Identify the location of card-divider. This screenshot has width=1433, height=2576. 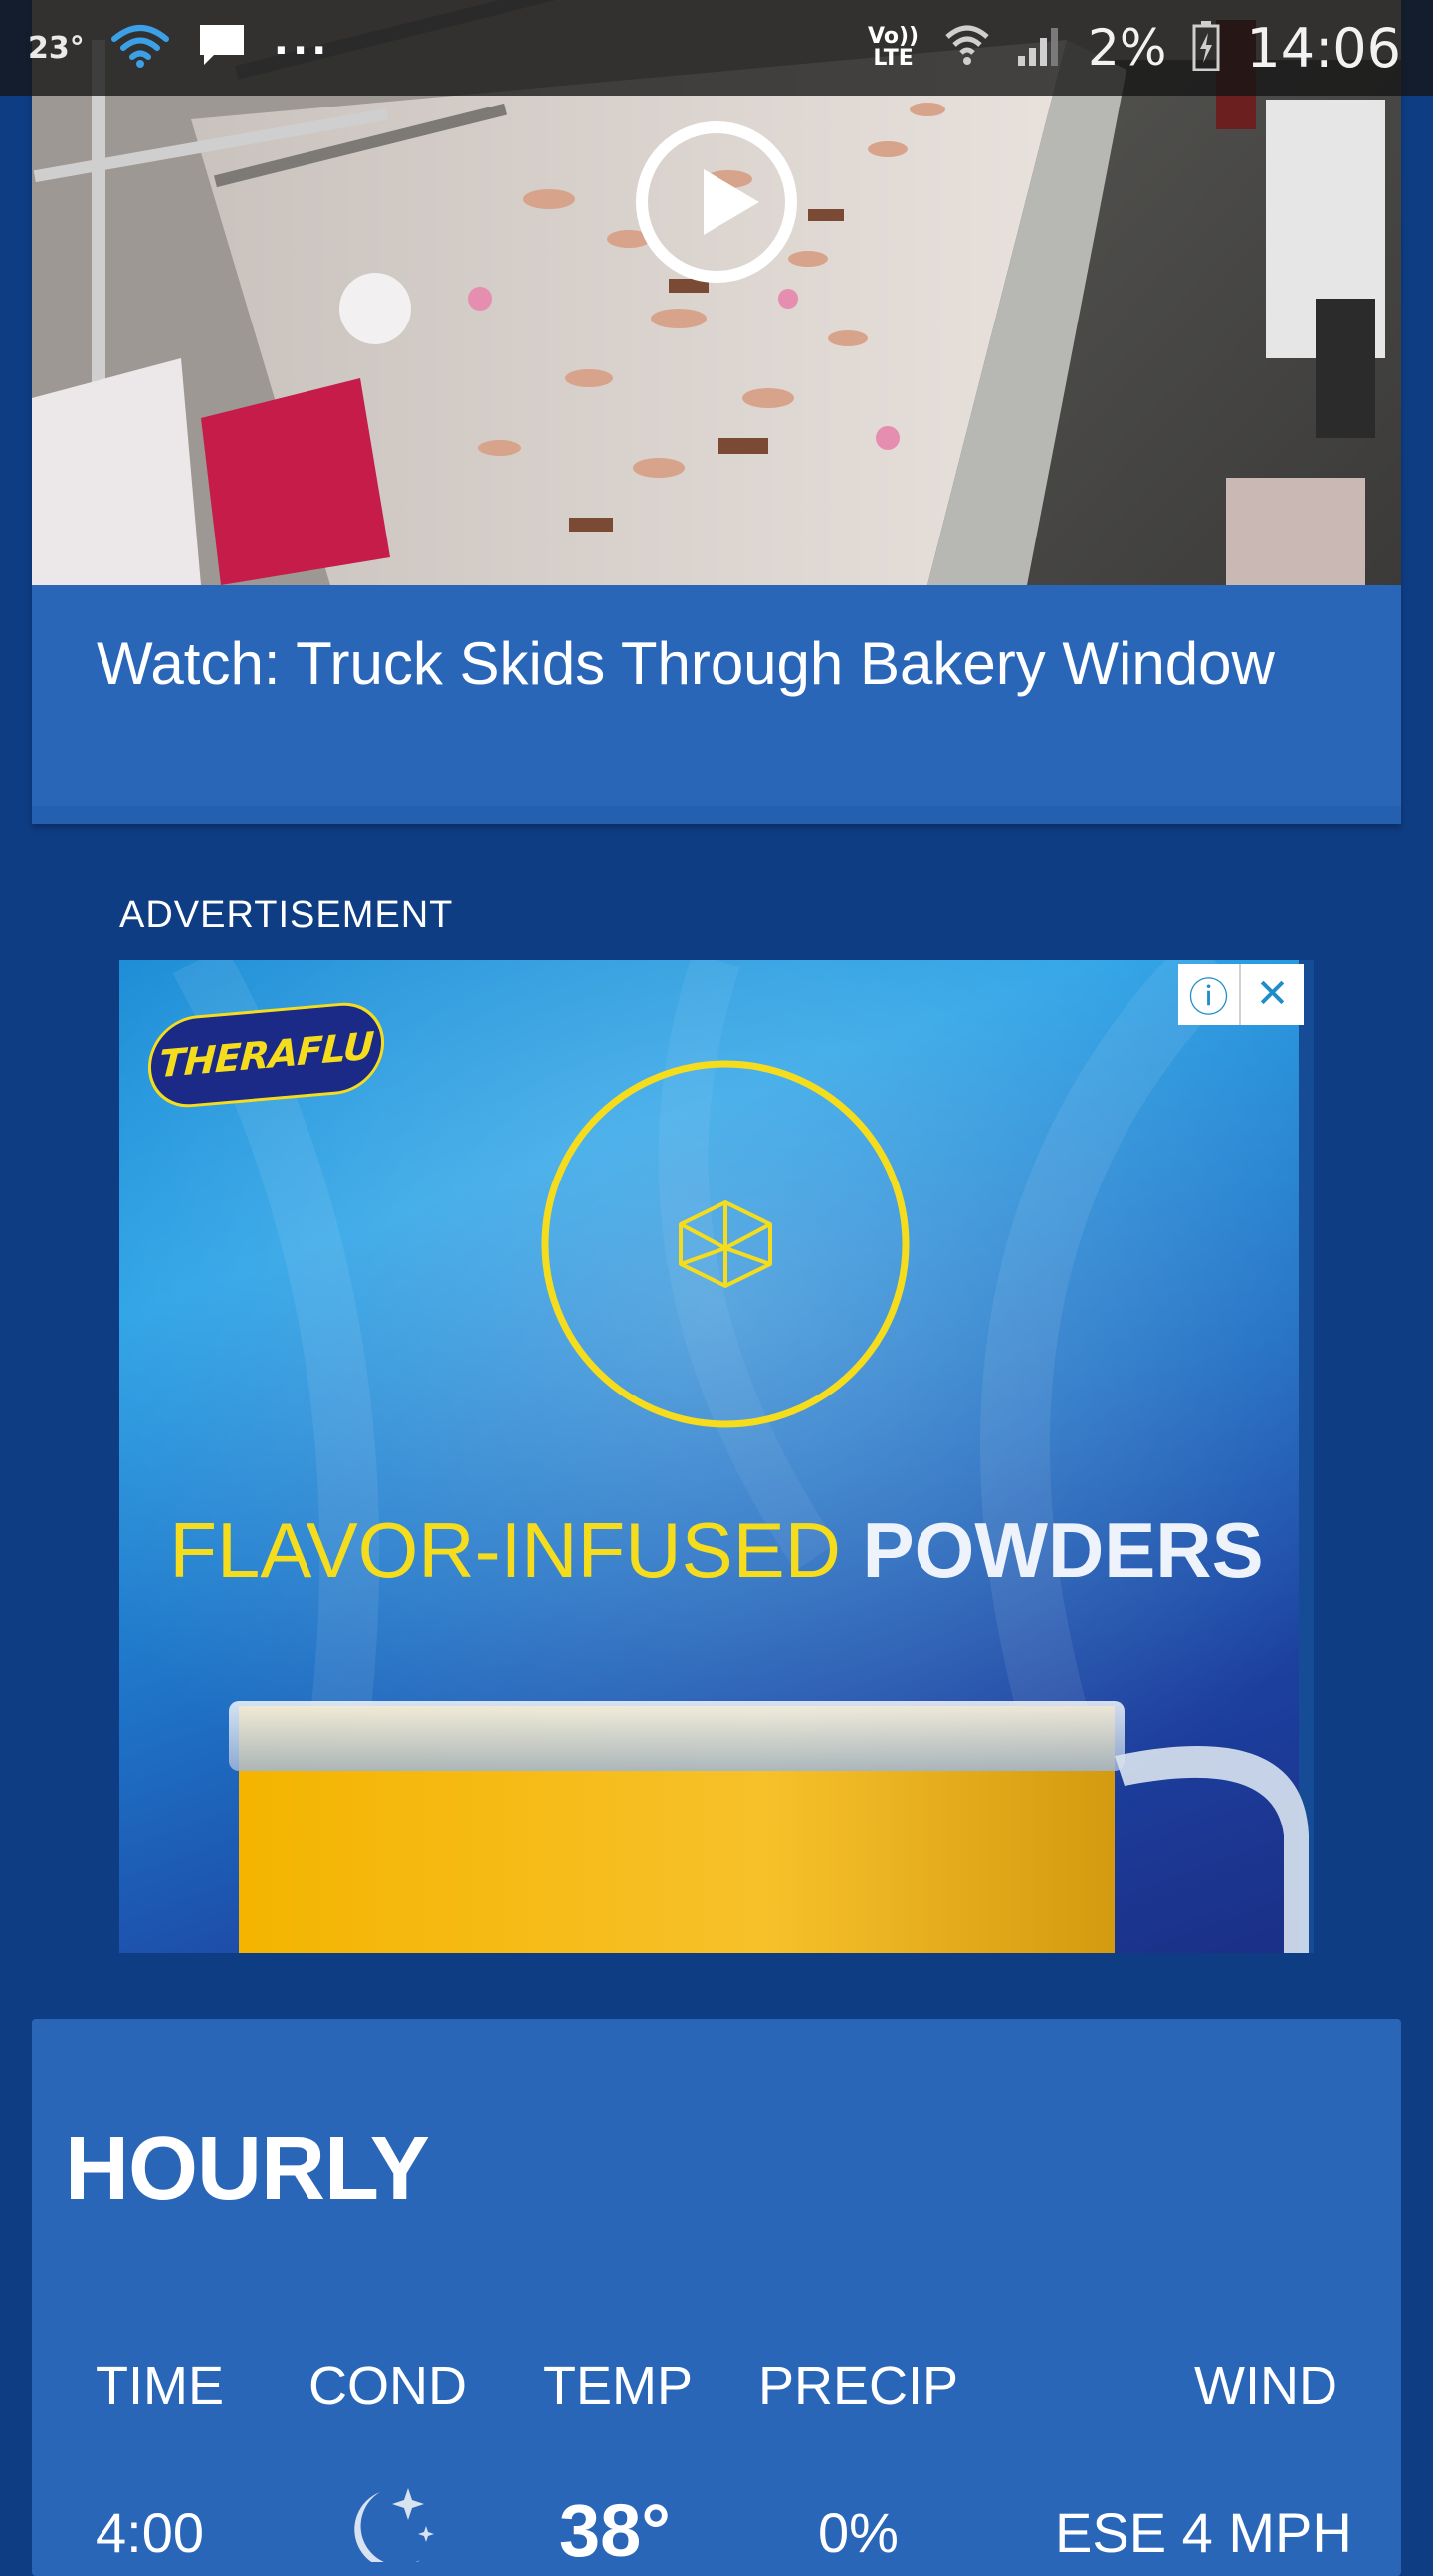
(716, 815).